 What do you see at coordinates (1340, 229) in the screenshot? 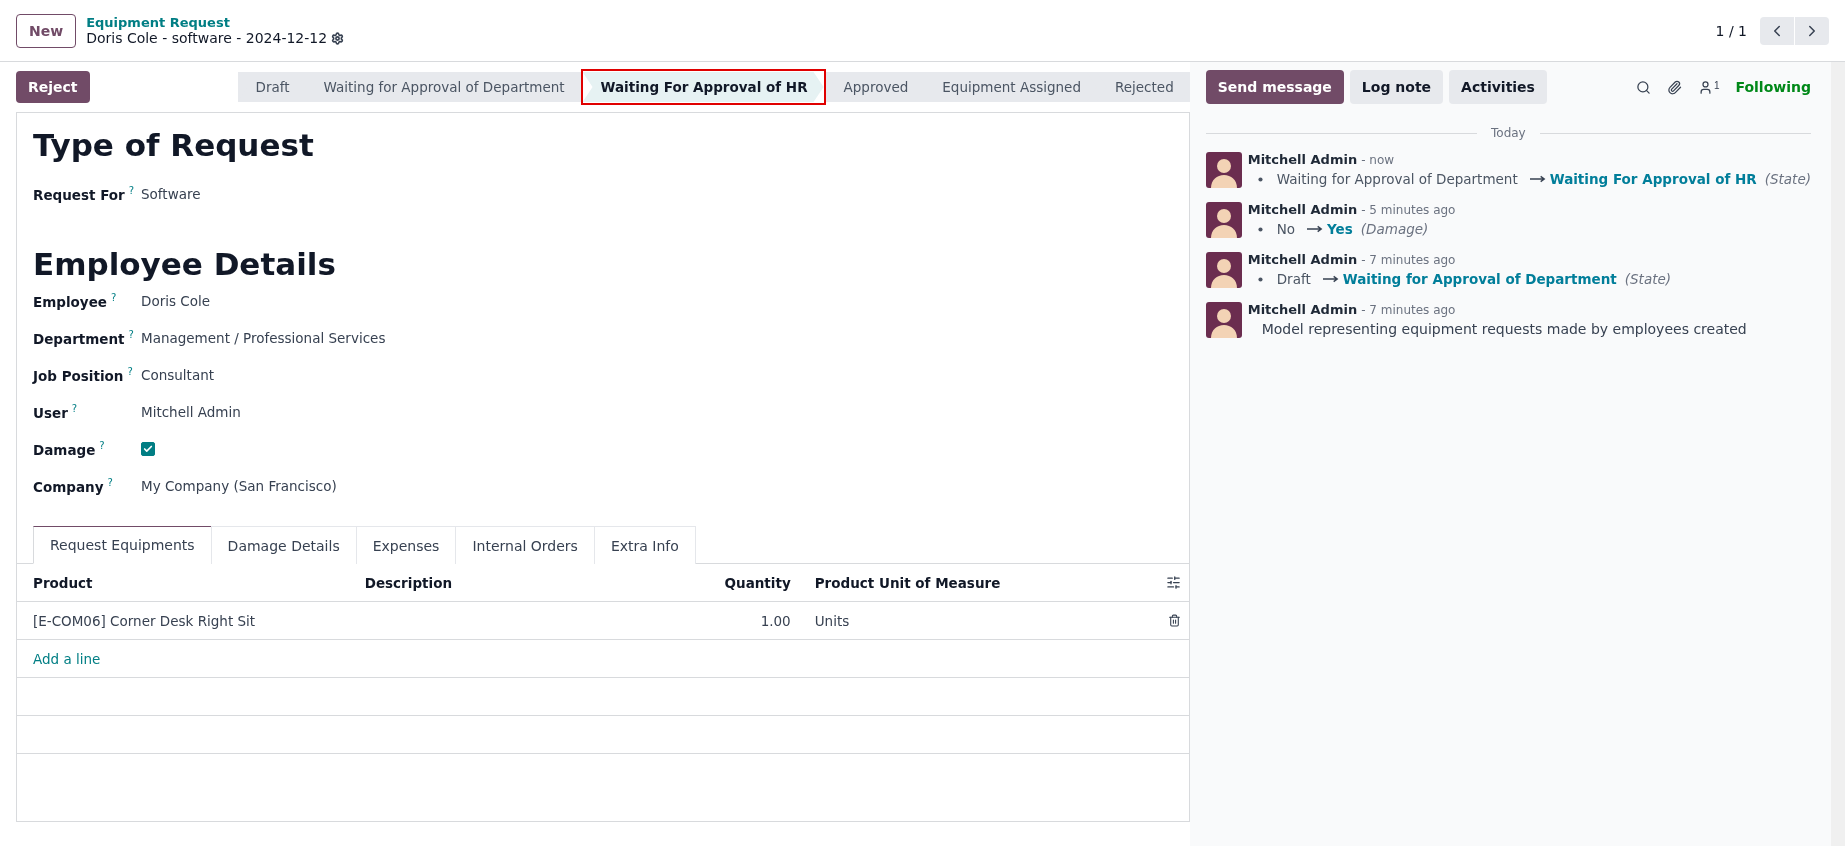
I see `new-value: Yes` at bounding box center [1340, 229].